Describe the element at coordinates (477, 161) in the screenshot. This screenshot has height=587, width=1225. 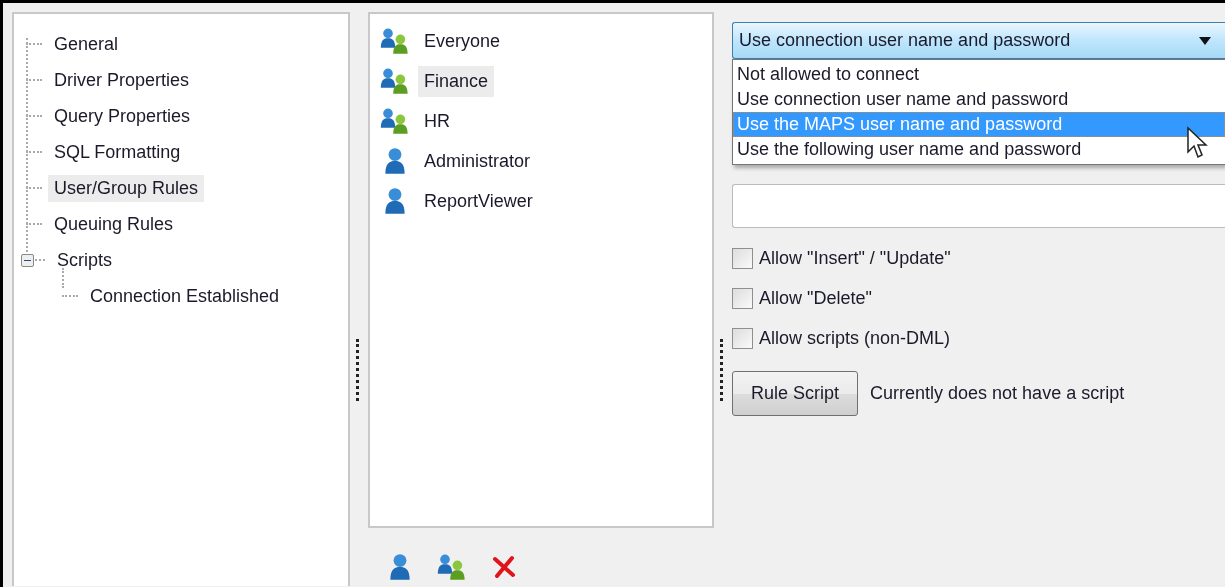
I see `list-item: Administrator` at that location.